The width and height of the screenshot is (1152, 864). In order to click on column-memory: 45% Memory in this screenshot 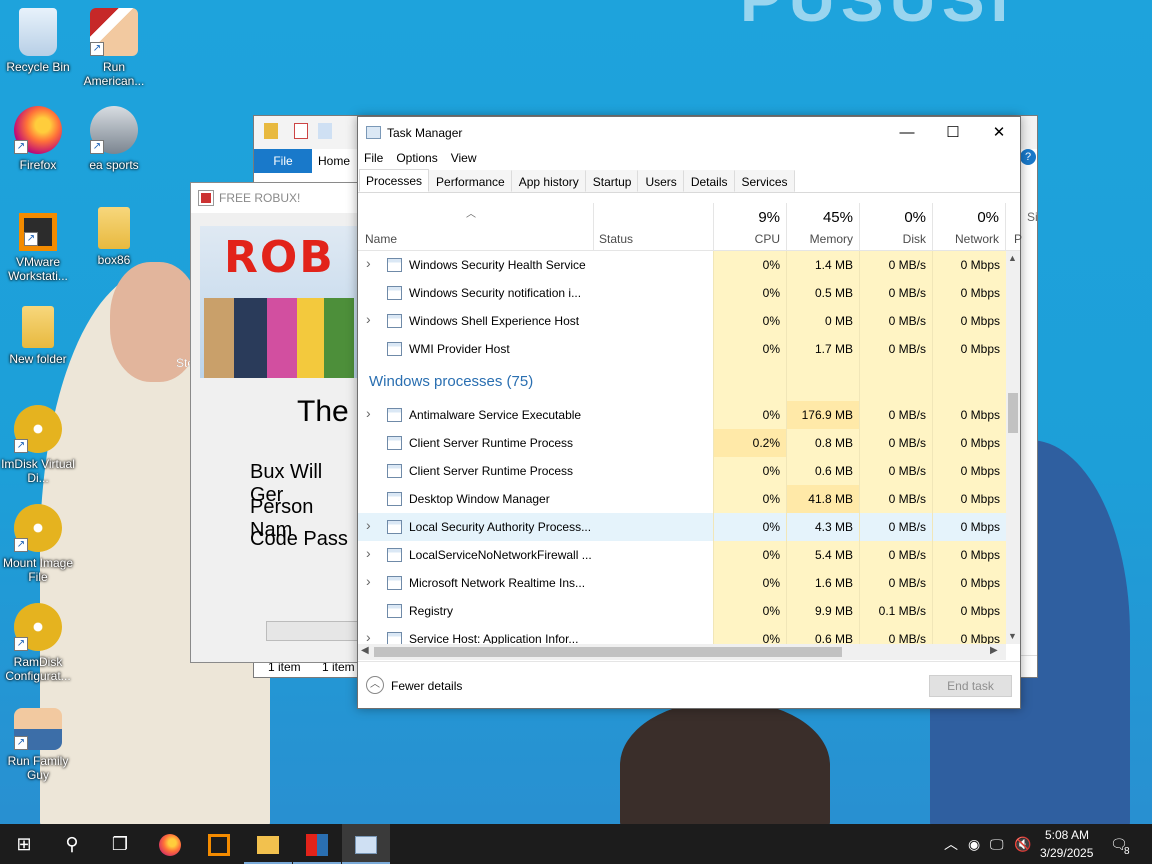, I will do `click(822, 227)`.